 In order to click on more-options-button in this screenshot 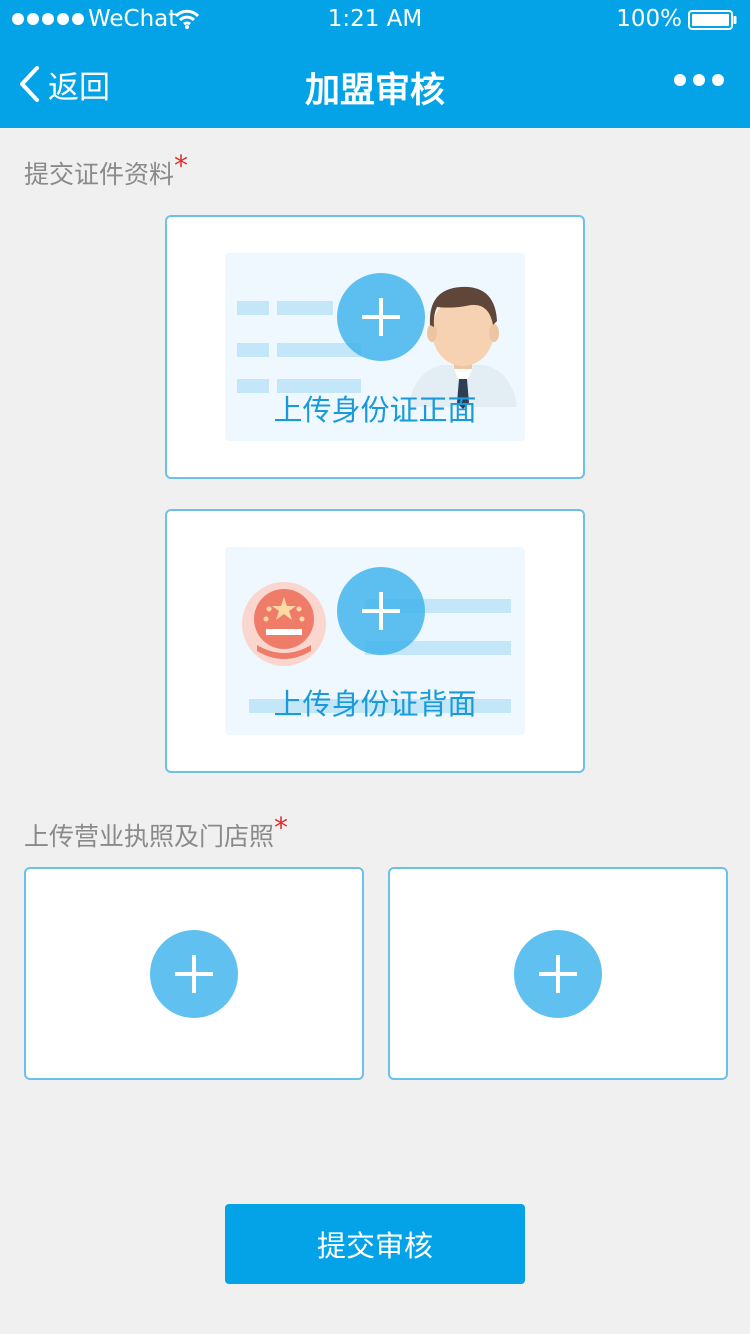, I will do `click(699, 80)`.